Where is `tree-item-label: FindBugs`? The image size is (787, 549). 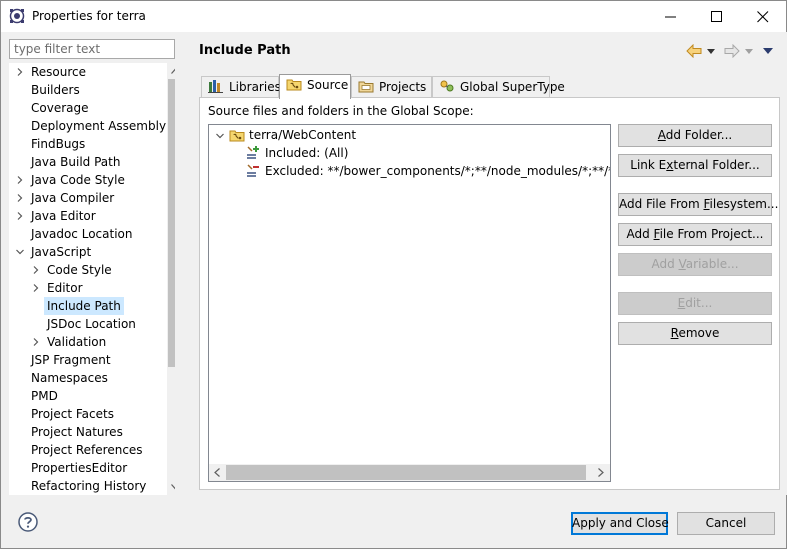 tree-item-label: FindBugs is located at coordinates (58, 144).